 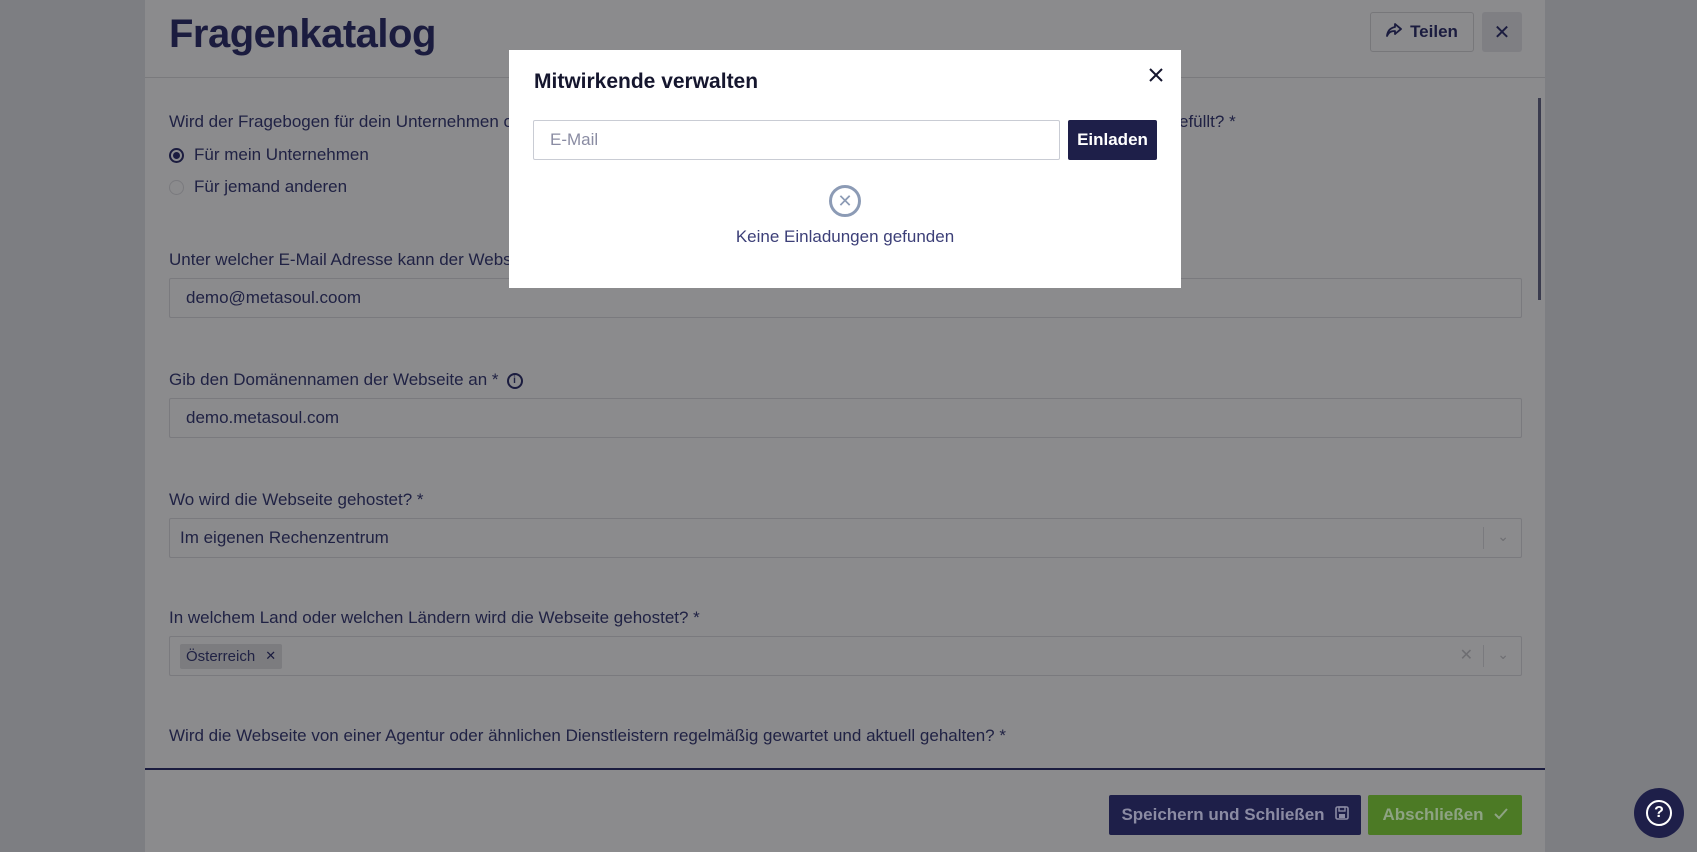 I want to click on help-button: ?, so click(x=1659, y=813).